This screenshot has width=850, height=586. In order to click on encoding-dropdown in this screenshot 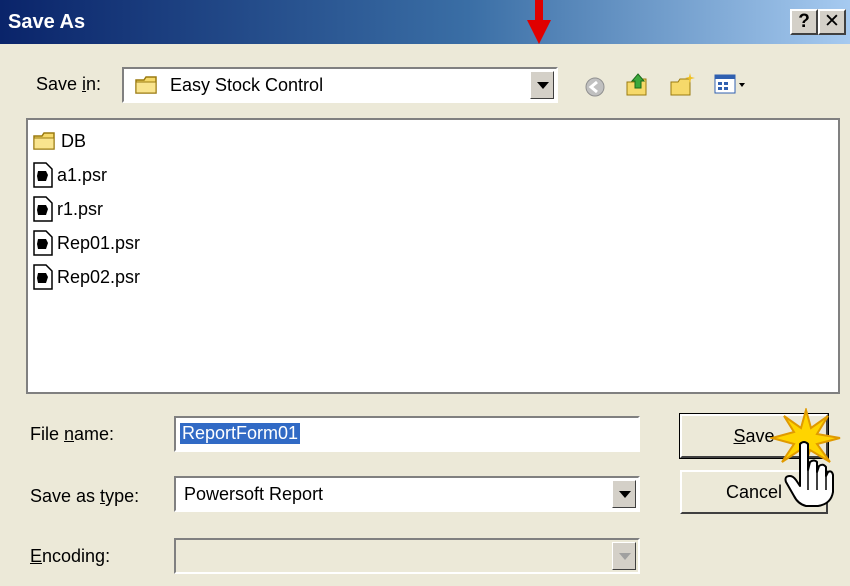, I will do `click(407, 556)`.